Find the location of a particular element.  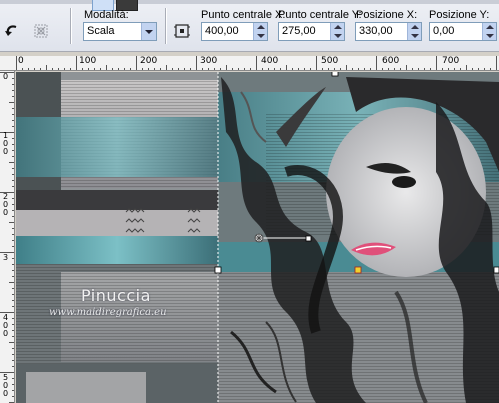

position-y-stepper is located at coordinates (489, 31).